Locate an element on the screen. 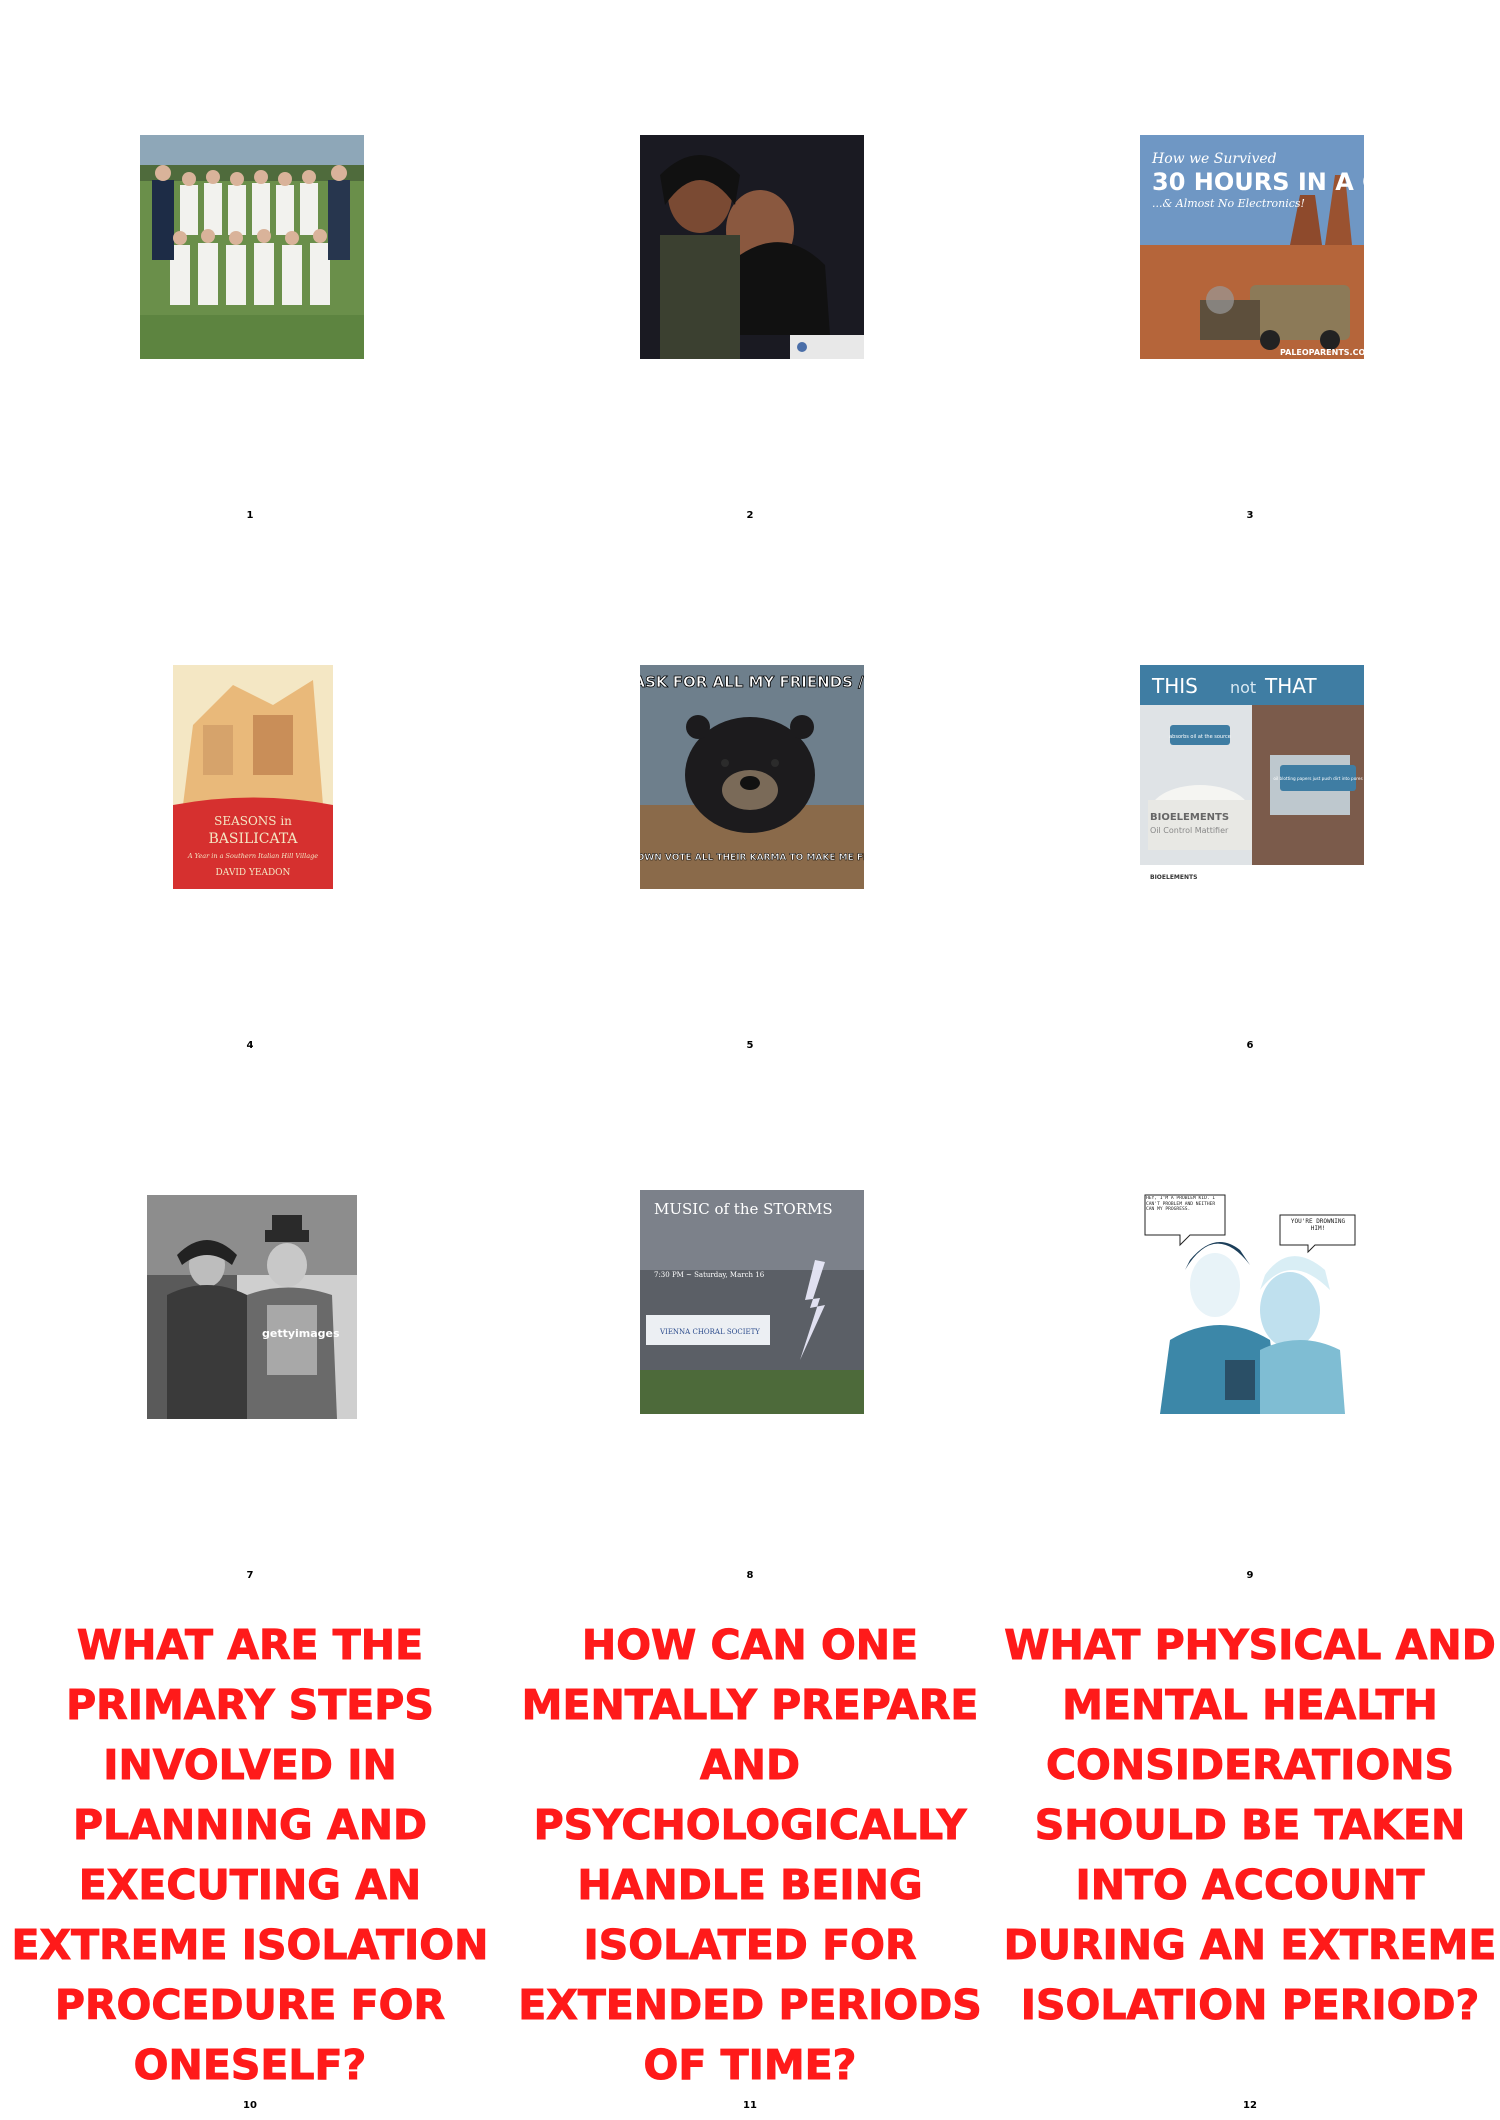  ad-headline-this: THIS is located at coordinates (1174, 686).